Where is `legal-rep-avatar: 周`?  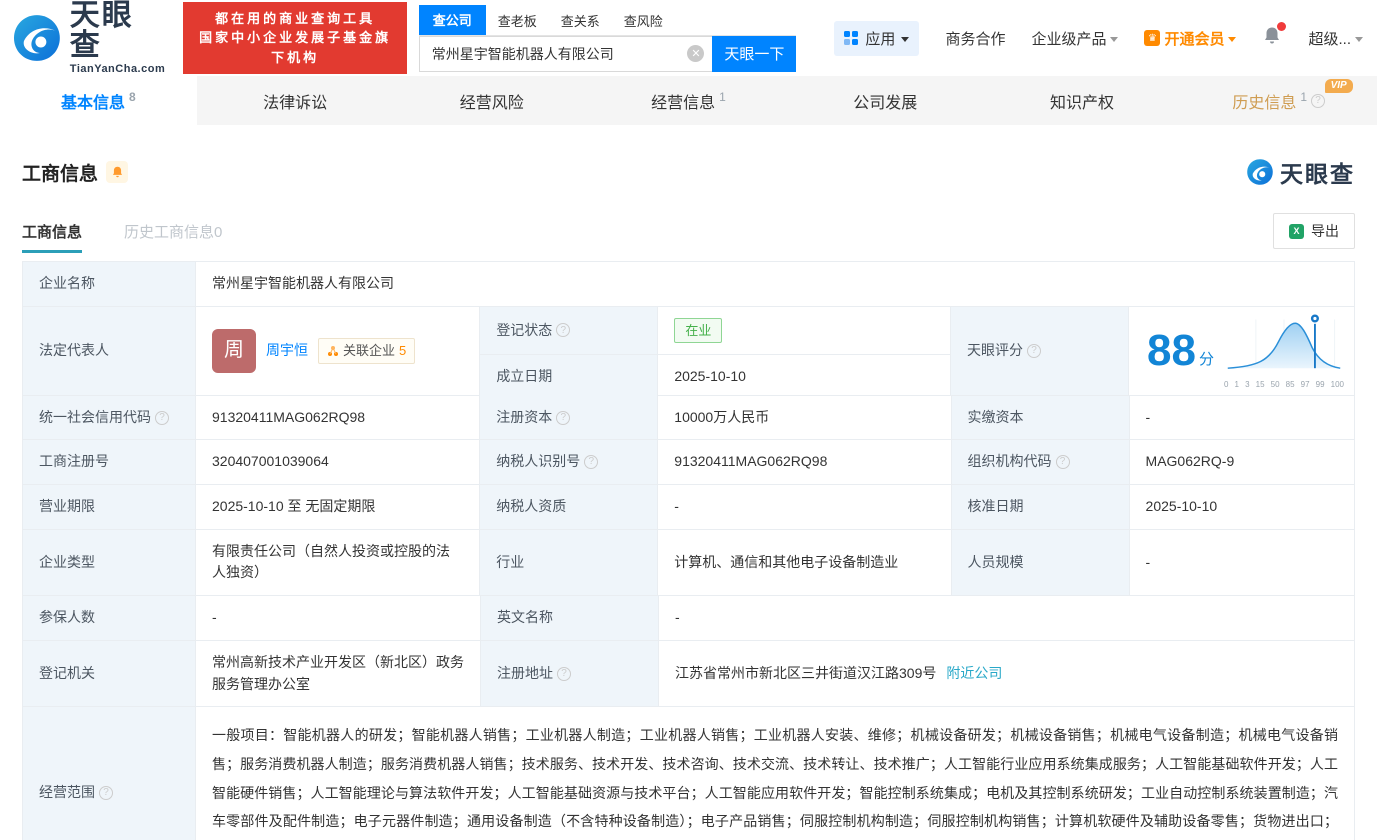 legal-rep-avatar: 周 is located at coordinates (234, 350).